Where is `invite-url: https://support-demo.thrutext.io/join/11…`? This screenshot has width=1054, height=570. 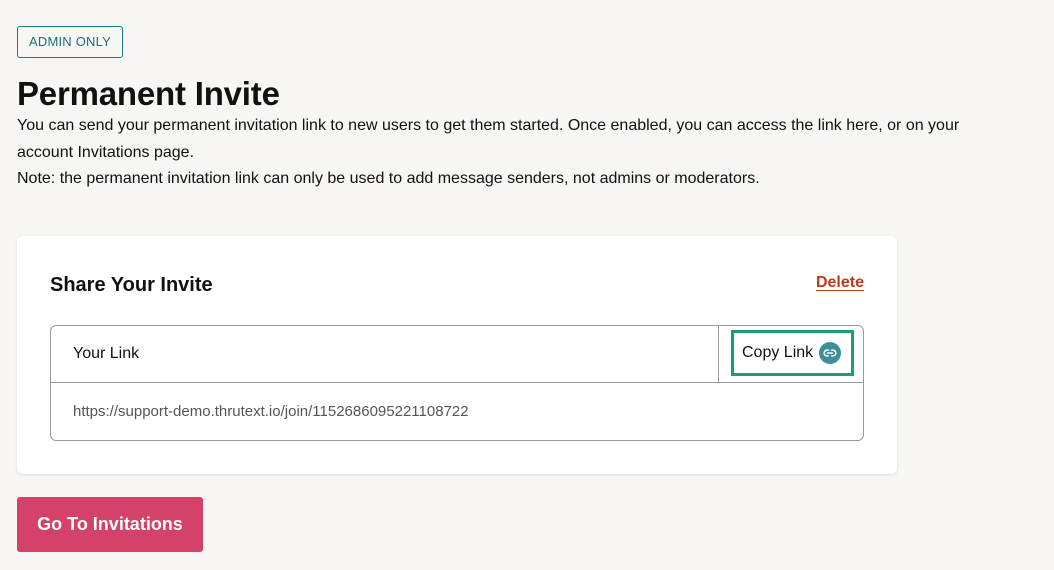
invite-url: https://support-demo.thrutext.io/join/11… is located at coordinates (271, 411).